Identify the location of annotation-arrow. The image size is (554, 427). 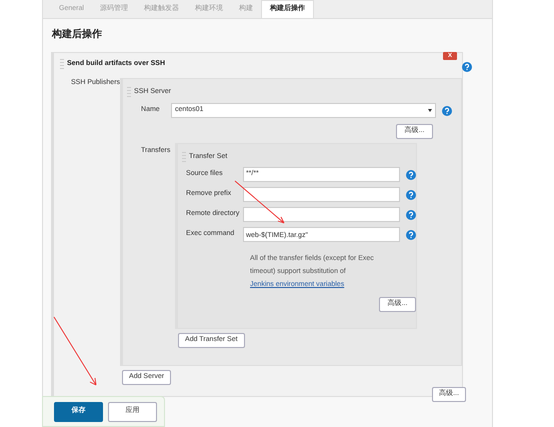
(76, 352).